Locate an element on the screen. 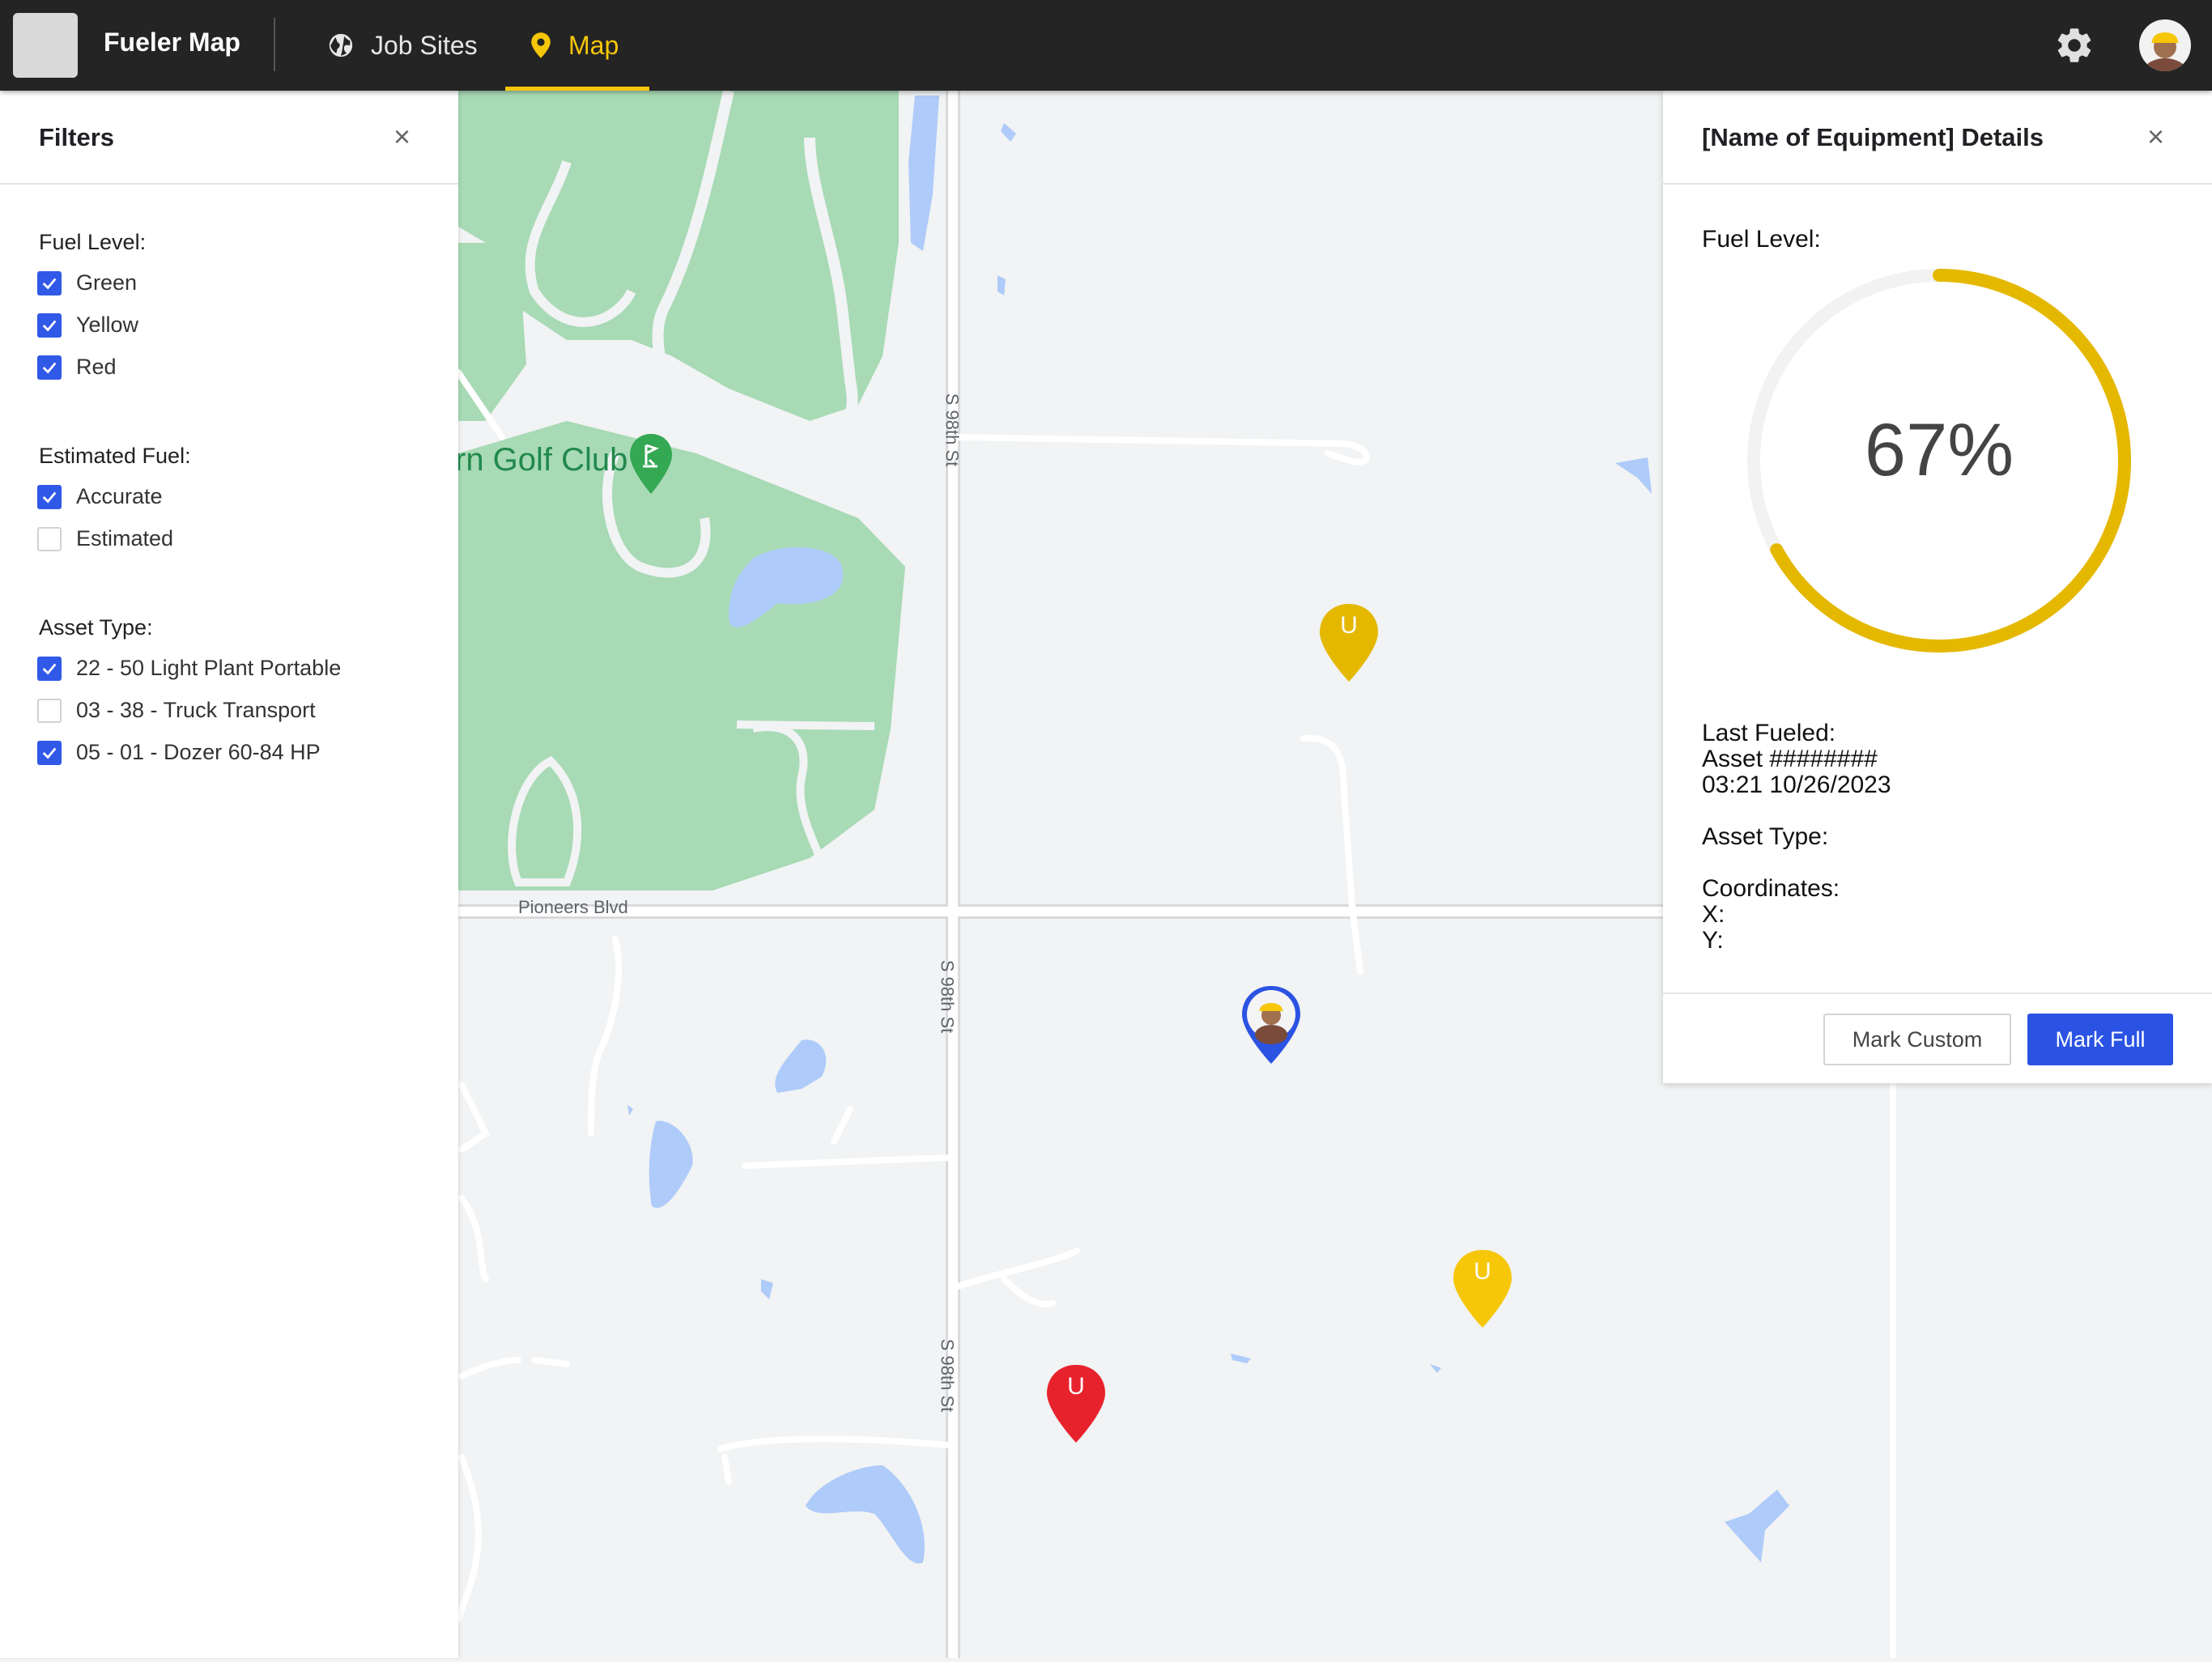 The width and height of the screenshot is (2212, 1662). filter-option-label: 03 - 38 - Truck Transport is located at coordinates (196, 710).